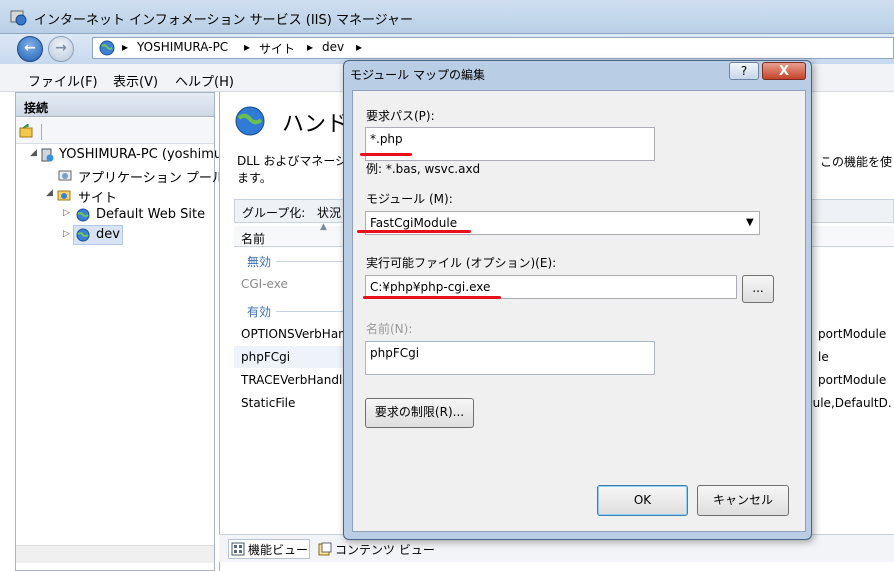 Image resolution: width=894 pixels, height=571 pixels. I want to click on menu-view: 表示(V), so click(135, 80).